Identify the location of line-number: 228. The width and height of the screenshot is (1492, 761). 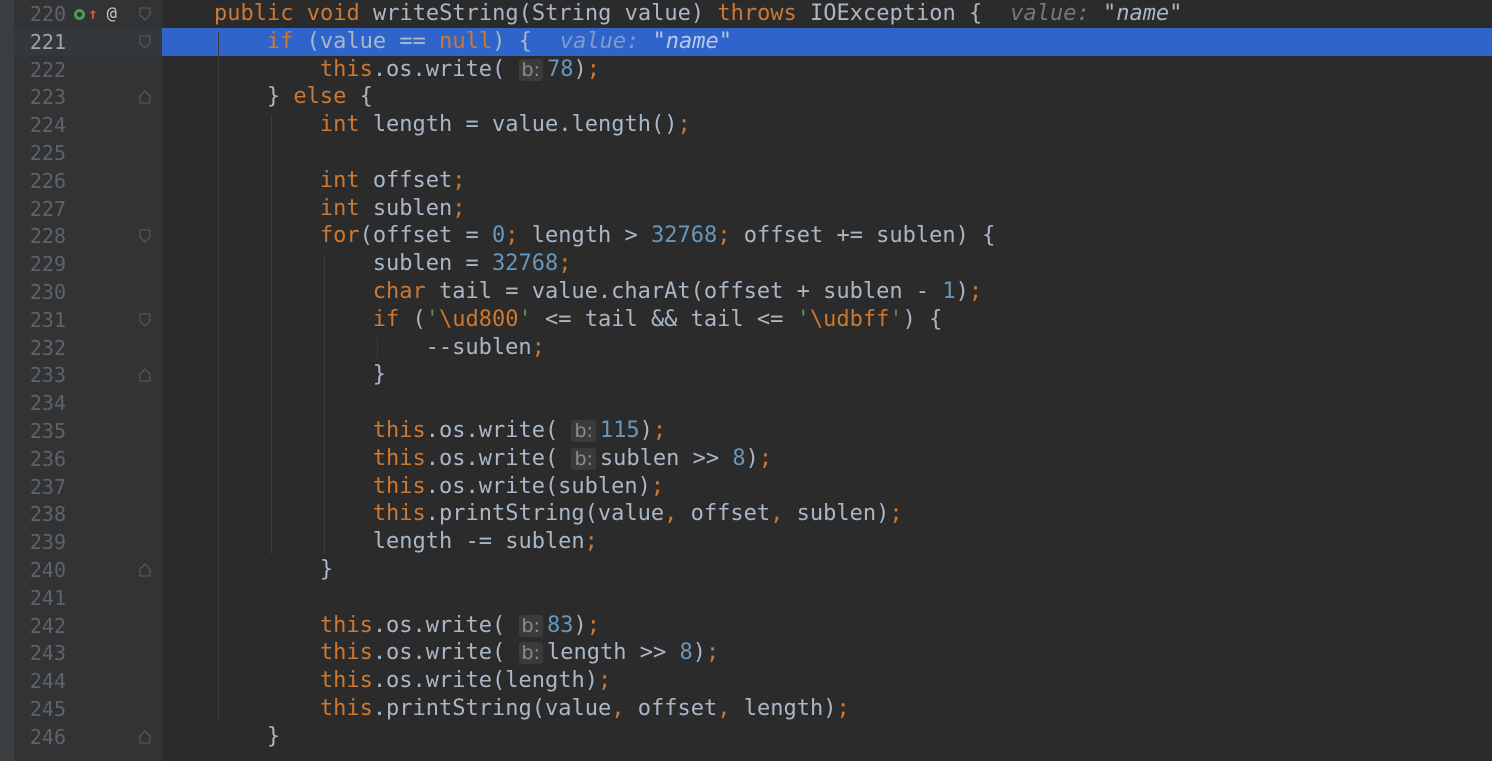
(40, 236).